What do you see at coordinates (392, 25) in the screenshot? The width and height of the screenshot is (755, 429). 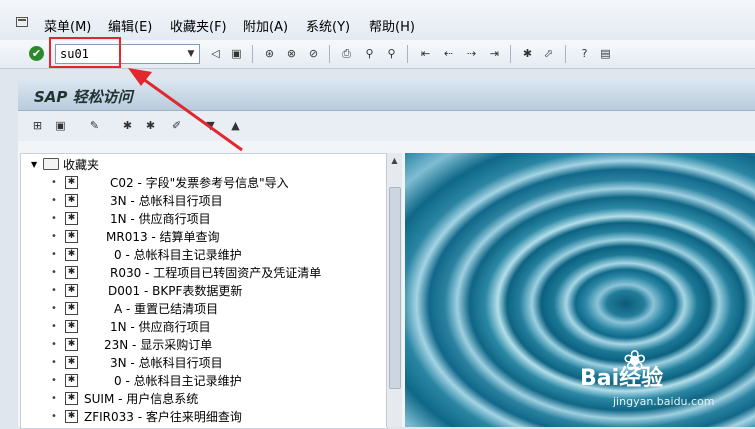 I see `menu-item-help: 帮助(H)` at bounding box center [392, 25].